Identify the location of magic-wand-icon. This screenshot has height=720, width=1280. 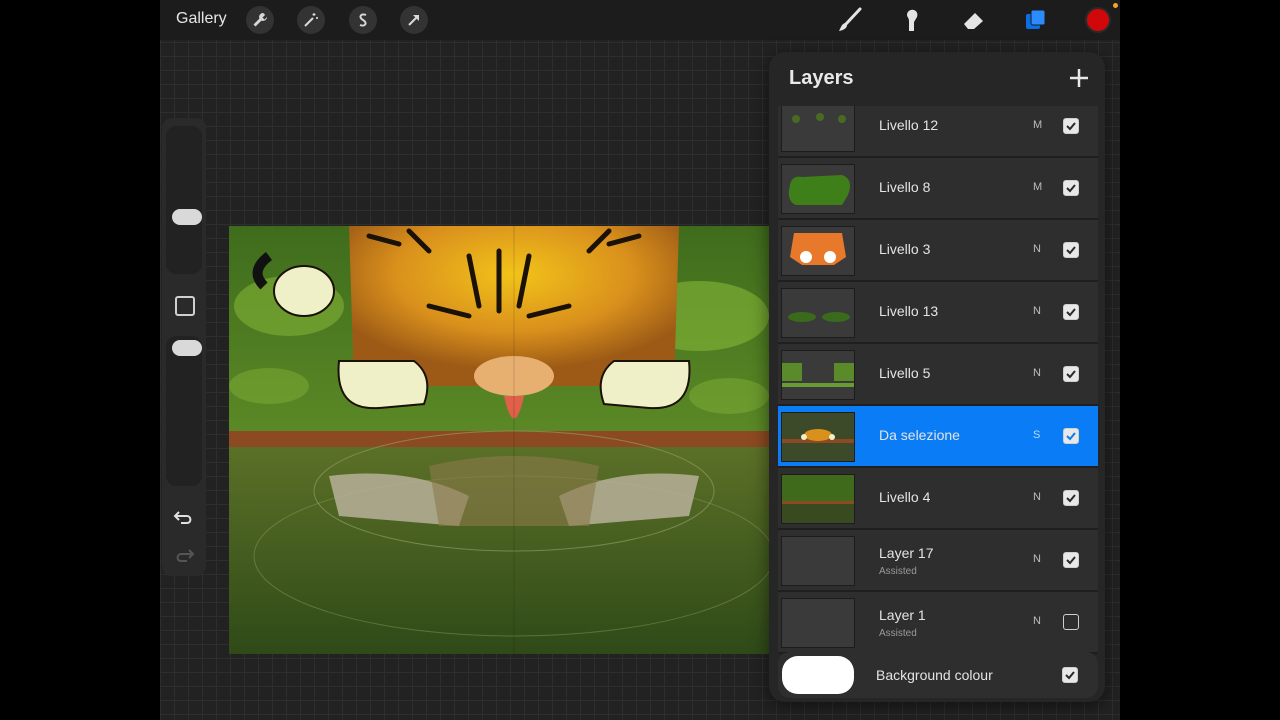
(311, 20).